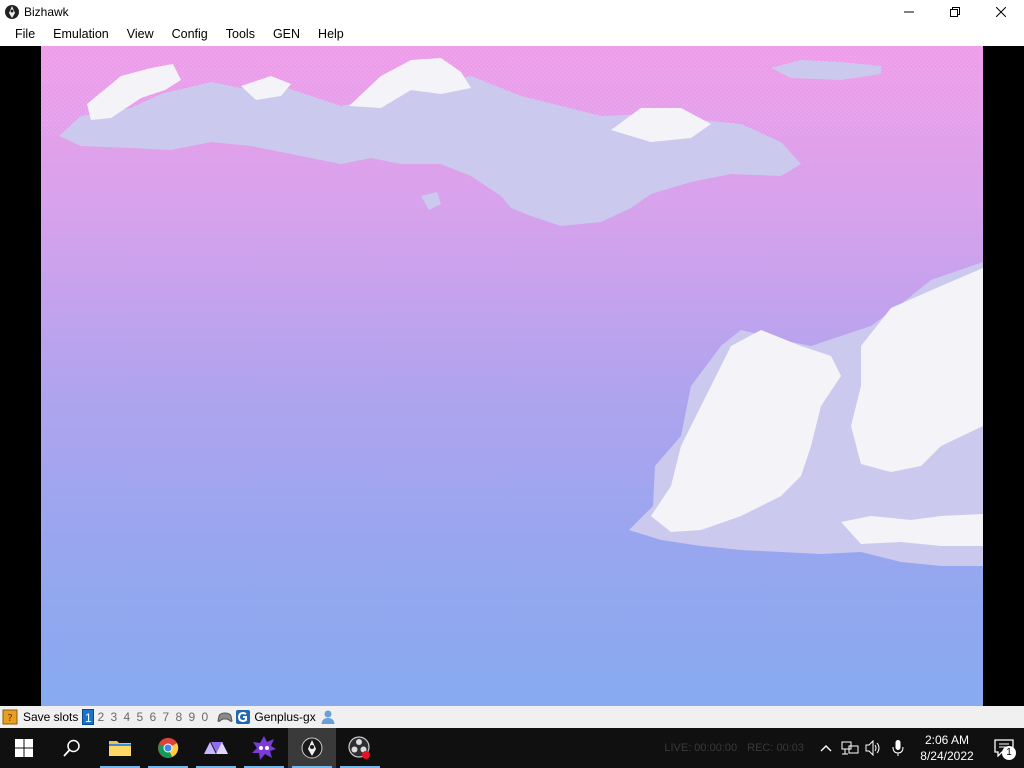 The width and height of the screenshot is (1024, 768). I want to click on menu-view: View, so click(140, 34).